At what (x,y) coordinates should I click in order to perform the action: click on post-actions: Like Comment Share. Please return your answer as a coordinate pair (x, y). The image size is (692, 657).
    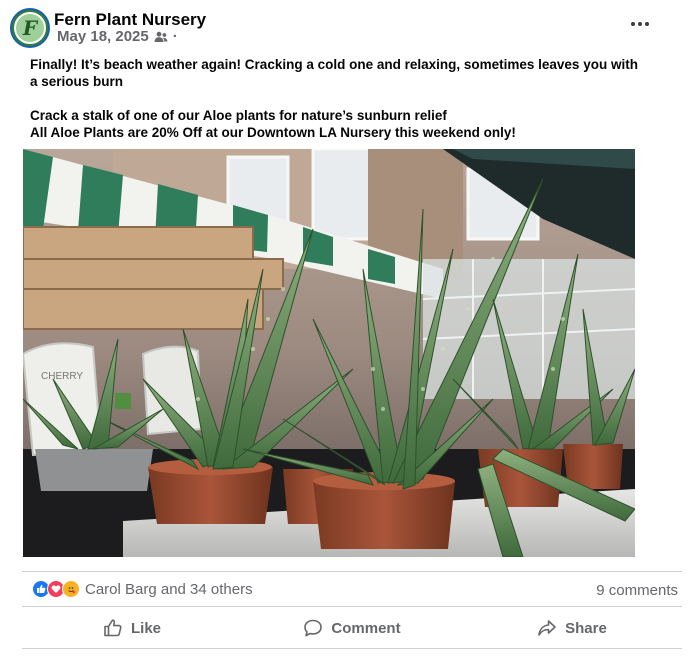
    Looking at the image, I should click on (352, 628).